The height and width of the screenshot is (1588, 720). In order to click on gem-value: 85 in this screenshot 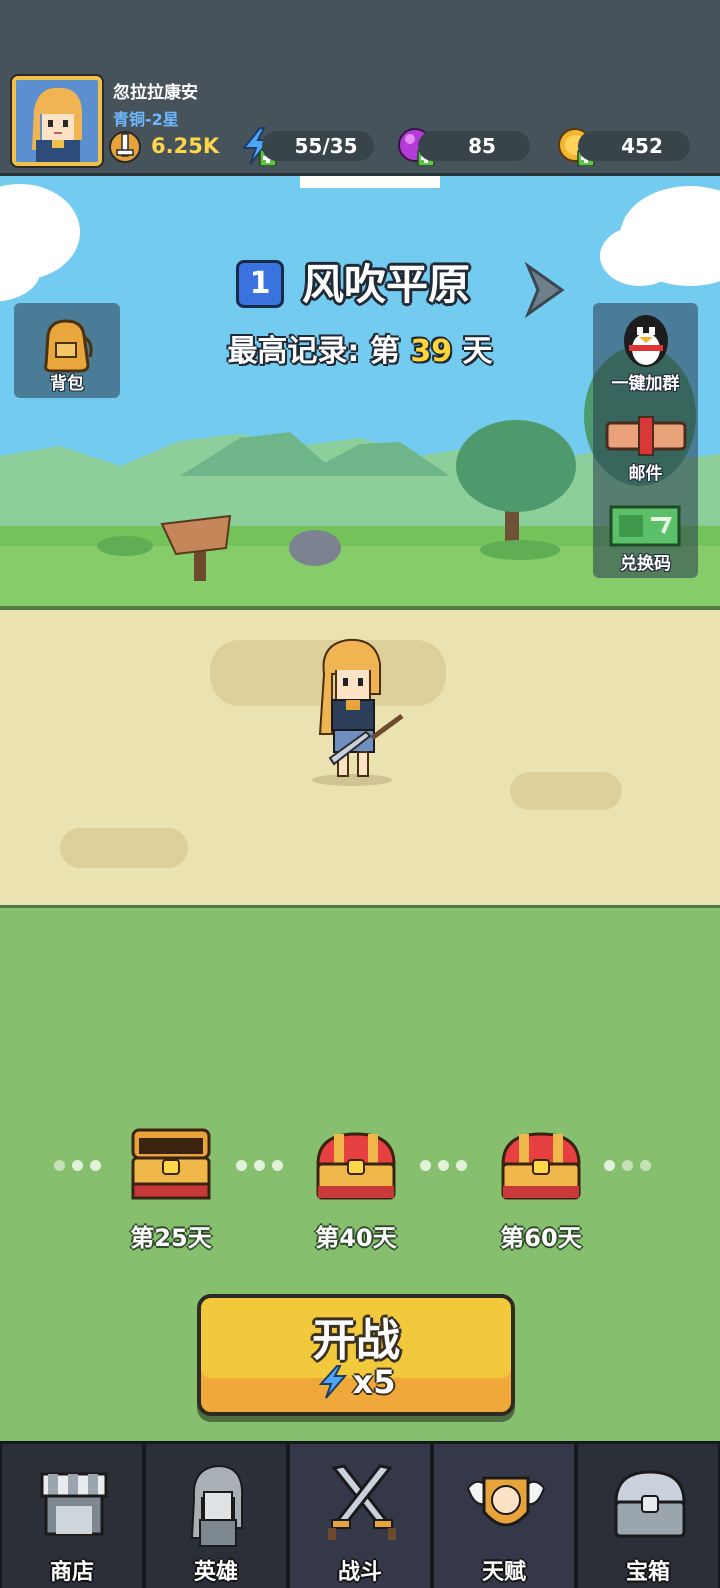, I will do `click(482, 146)`.